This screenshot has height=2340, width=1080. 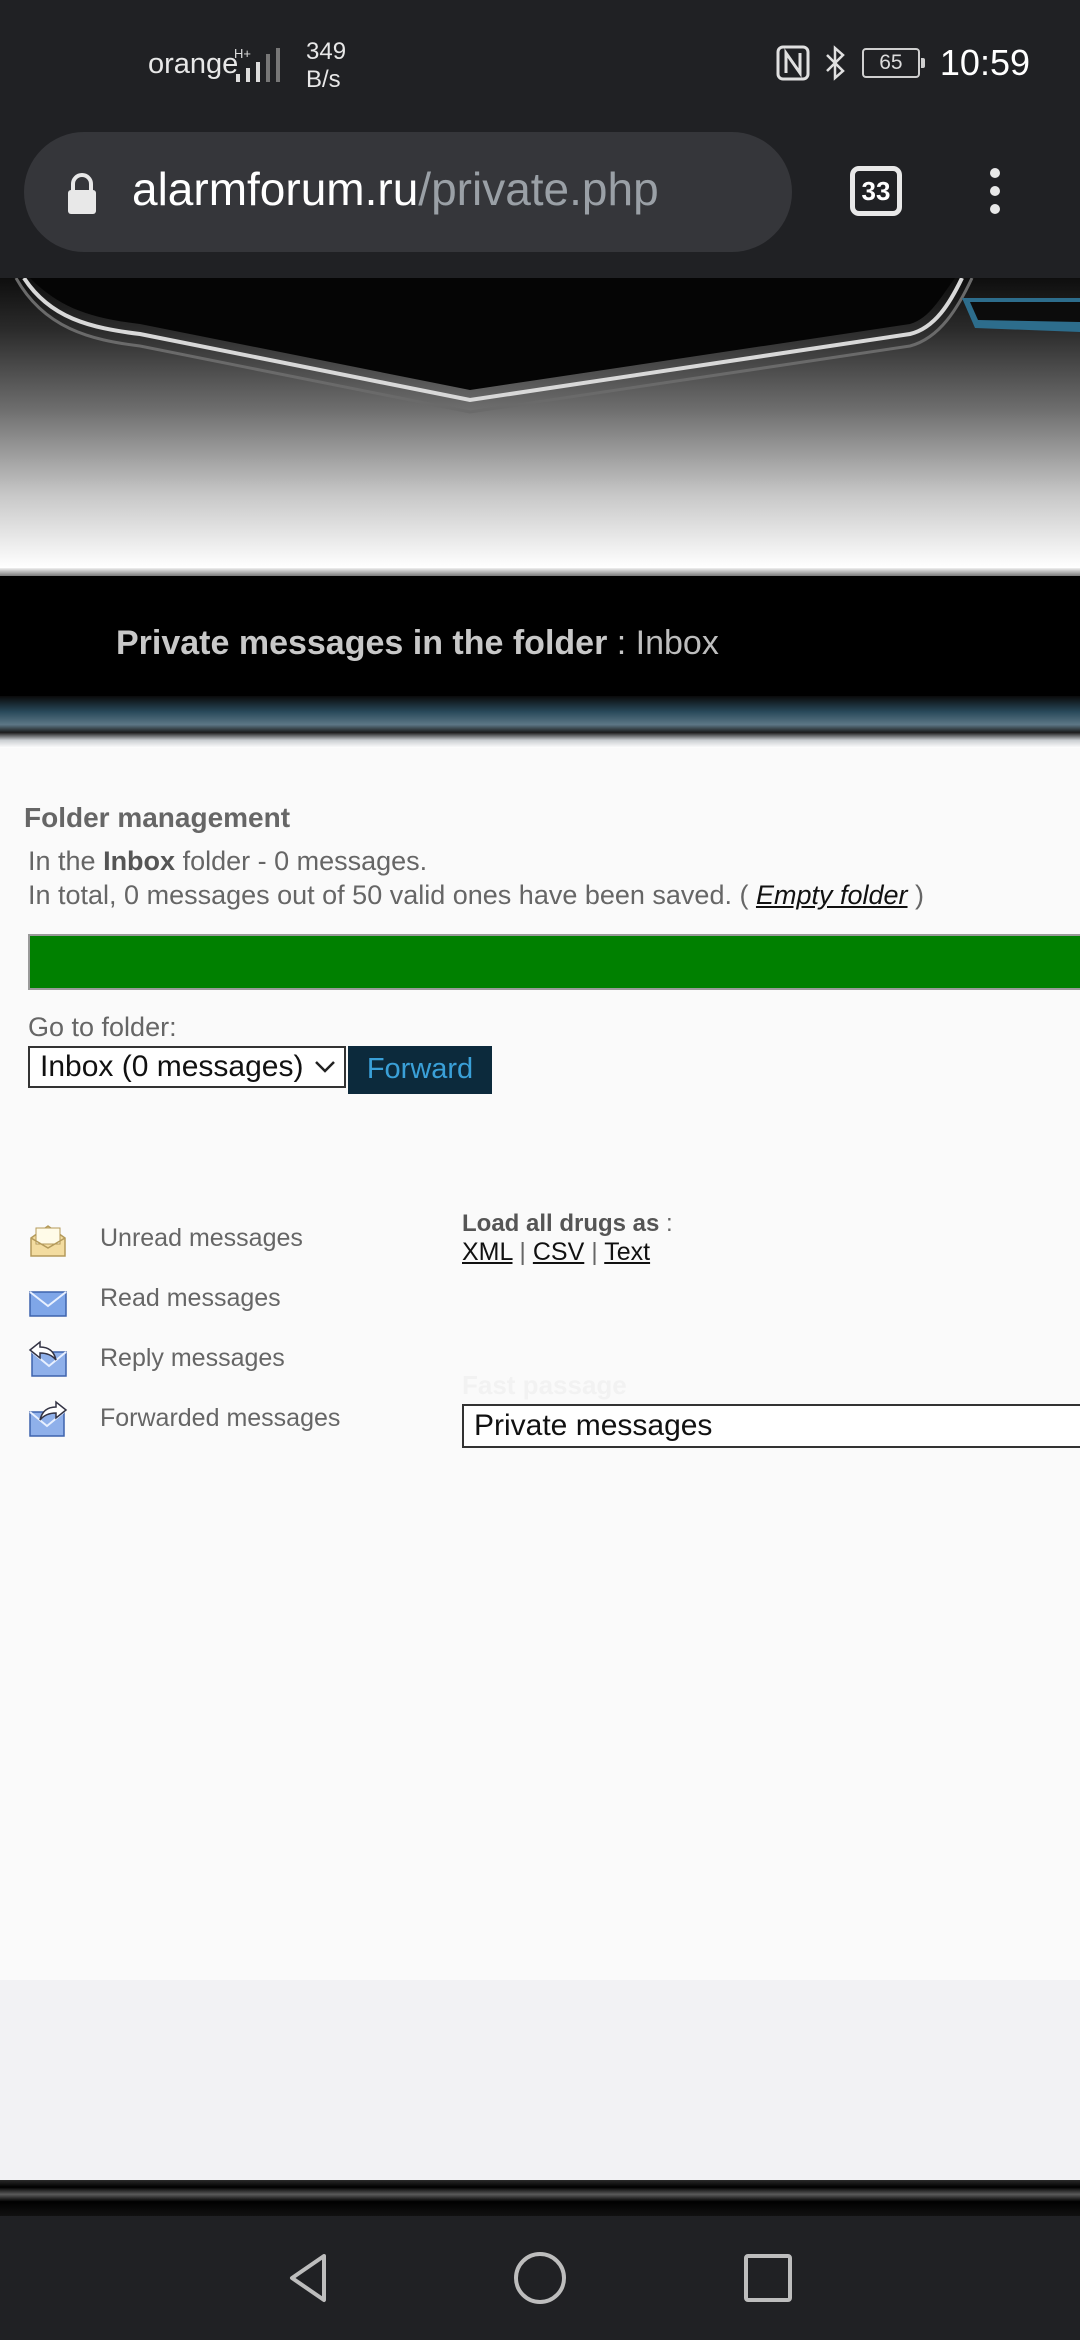 What do you see at coordinates (48, 1241) in the screenshot?
I see `unread-envelope-icon` at bounding box center [48, 1241].